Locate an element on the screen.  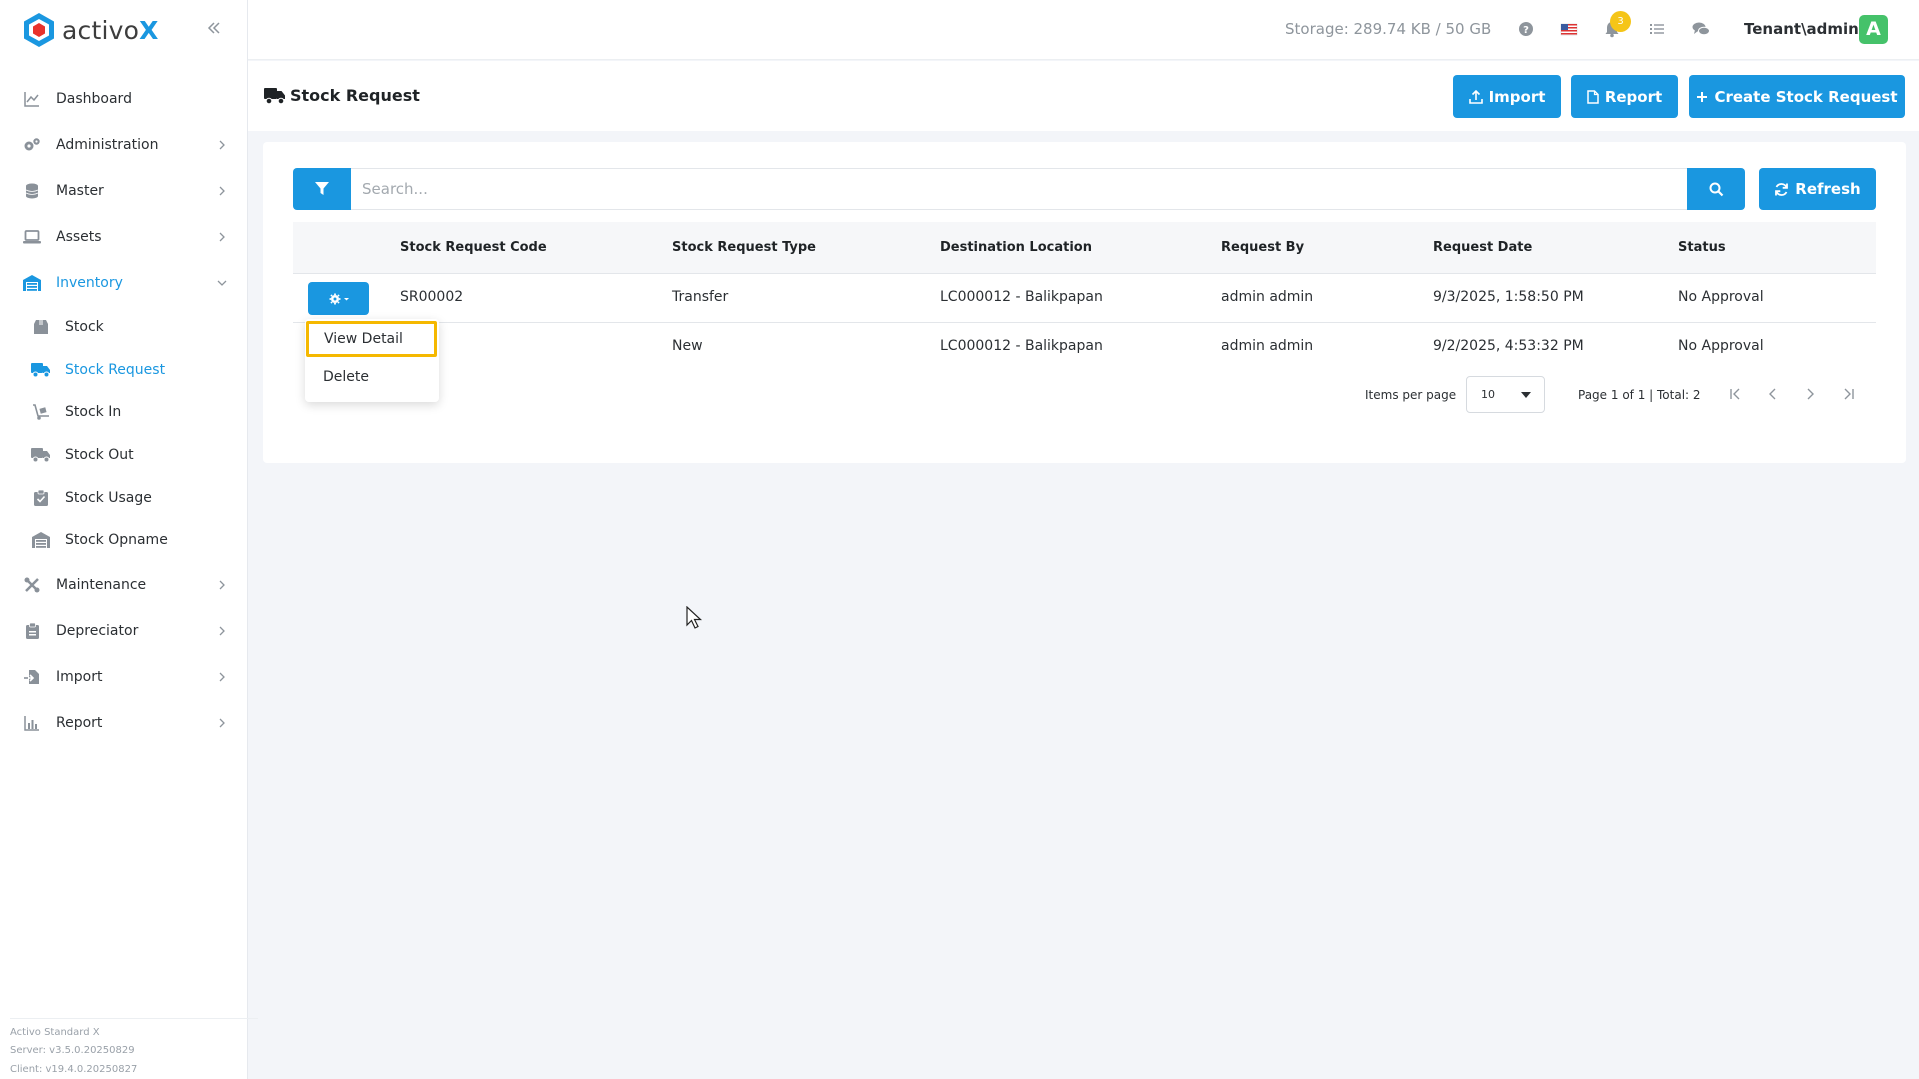
file-icon is located at coordinates (1593, 96).